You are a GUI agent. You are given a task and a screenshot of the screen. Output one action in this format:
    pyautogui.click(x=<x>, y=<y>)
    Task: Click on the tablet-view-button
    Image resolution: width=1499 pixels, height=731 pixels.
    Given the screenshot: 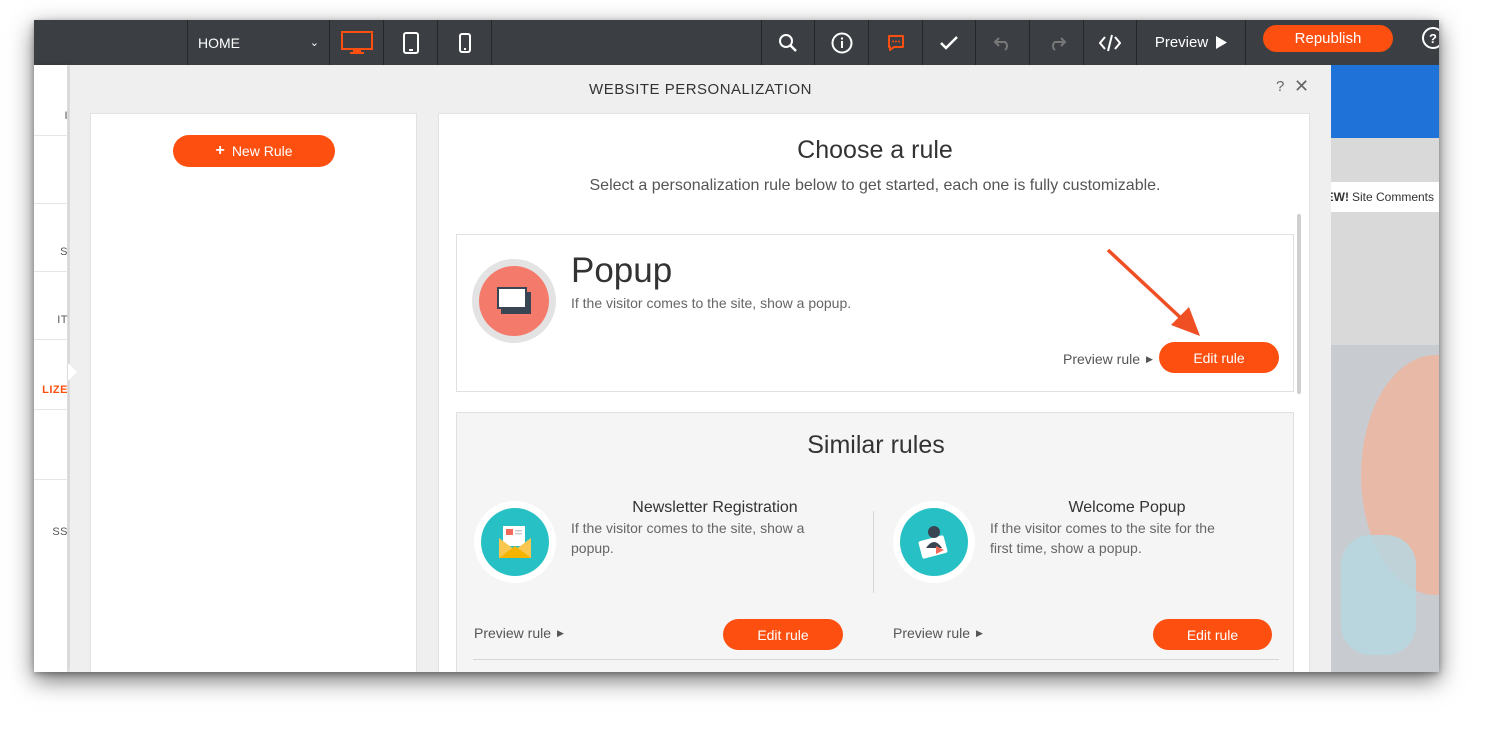 What is the action you would take?
    pyautogui.click(x=410, y=42)
    